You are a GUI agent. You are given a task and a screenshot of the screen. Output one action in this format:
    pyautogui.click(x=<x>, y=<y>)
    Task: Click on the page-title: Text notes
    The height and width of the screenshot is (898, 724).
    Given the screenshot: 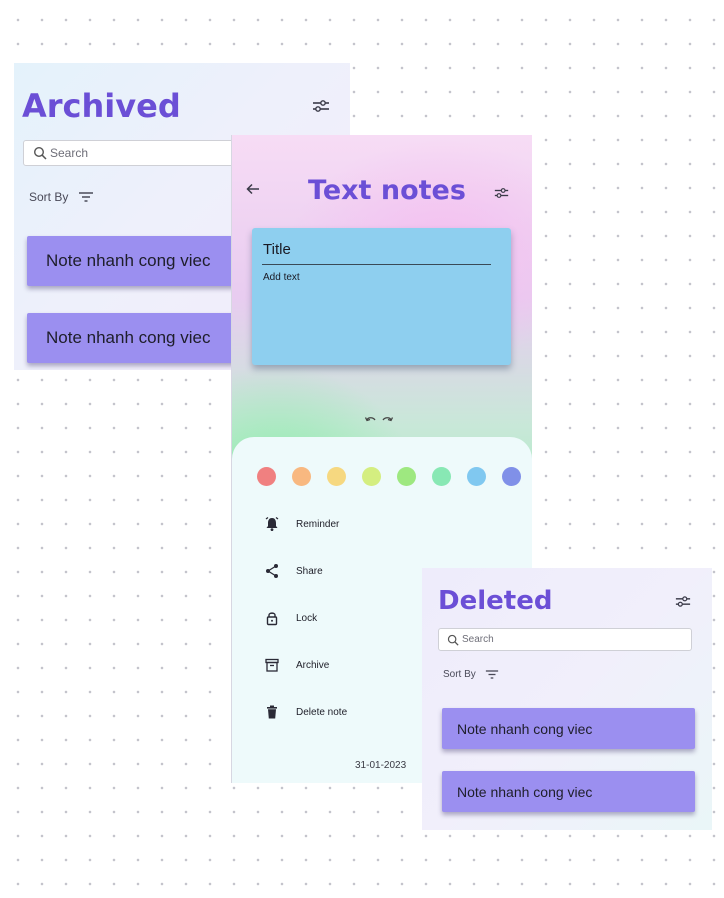 What is the action you would take?
    pyautogui.click(x=387, y=190)
    